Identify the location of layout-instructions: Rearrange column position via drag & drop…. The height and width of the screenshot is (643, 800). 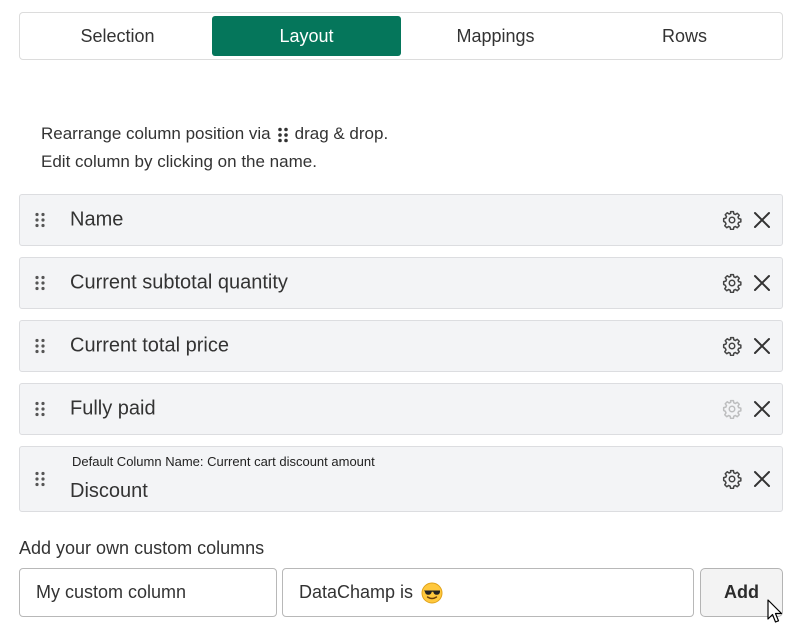
(214, 148).